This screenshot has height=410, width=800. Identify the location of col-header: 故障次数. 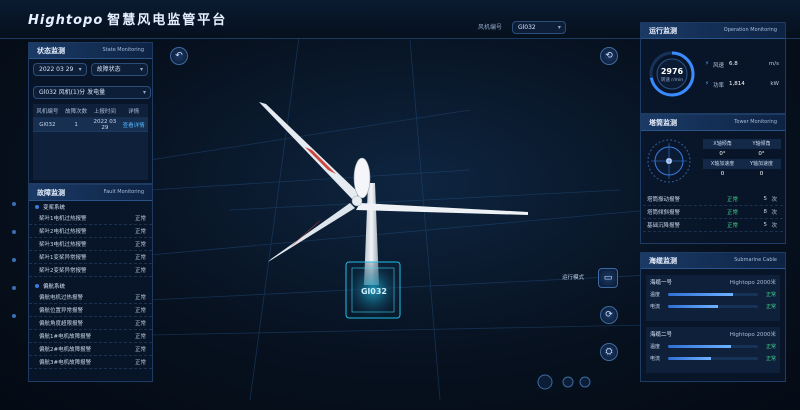
(76, 111).